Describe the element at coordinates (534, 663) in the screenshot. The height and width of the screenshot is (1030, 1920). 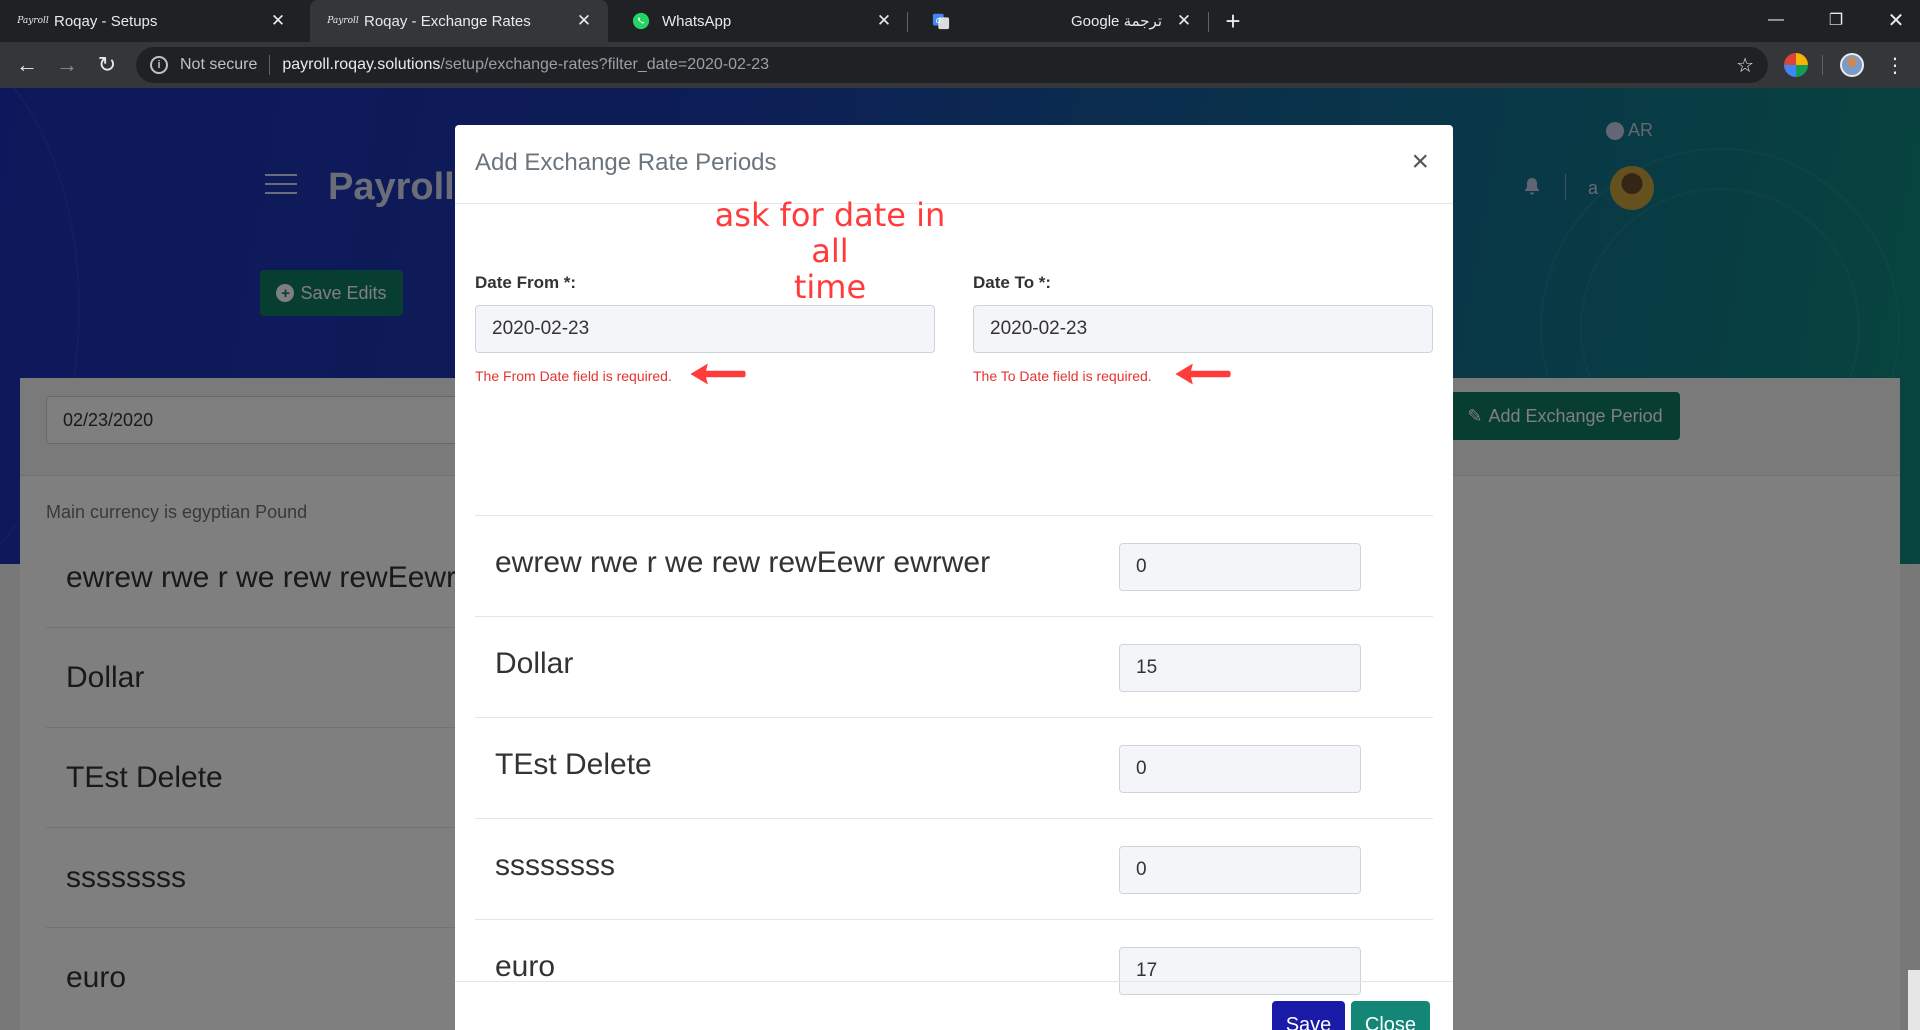
I see `currency-name: Dollar` at that location.